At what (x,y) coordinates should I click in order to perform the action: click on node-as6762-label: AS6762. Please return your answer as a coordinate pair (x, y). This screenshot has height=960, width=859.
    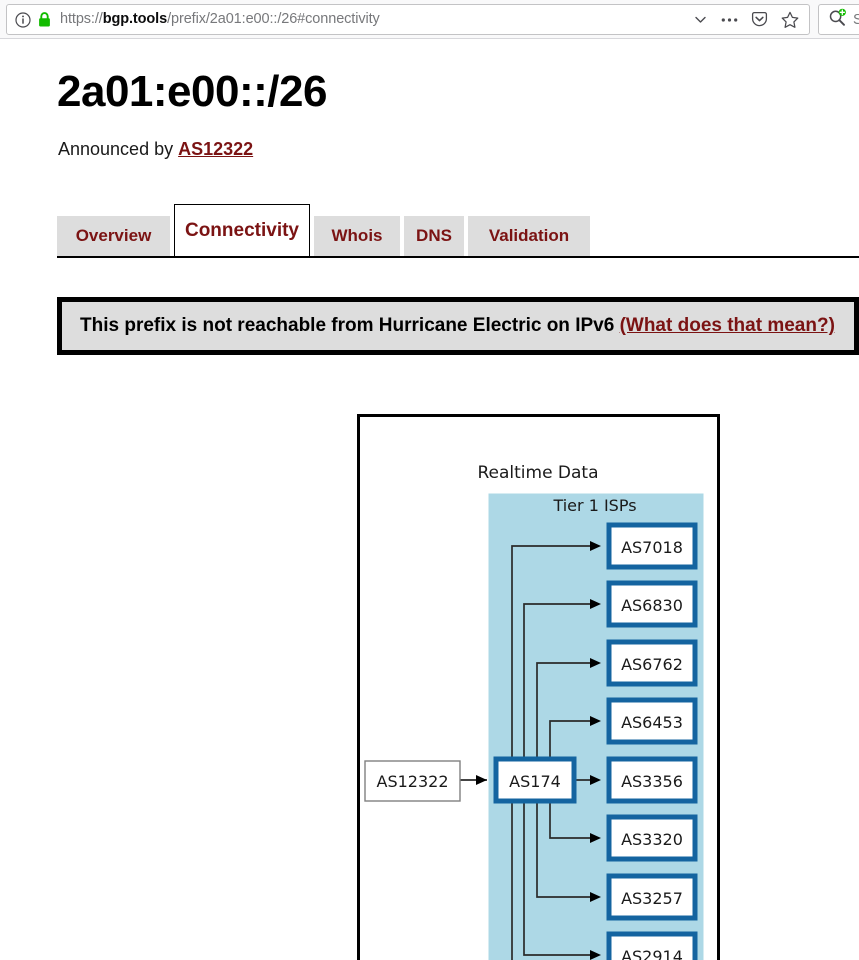
    Looking at the image, I should click on (652, 664).